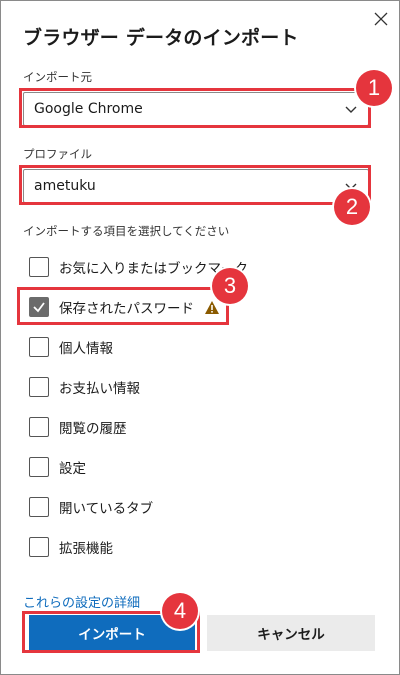 Image resolution: width=400 pixels, height=675 pixels. I want to click on profile-select-value: ametuku, so click(65, 186).